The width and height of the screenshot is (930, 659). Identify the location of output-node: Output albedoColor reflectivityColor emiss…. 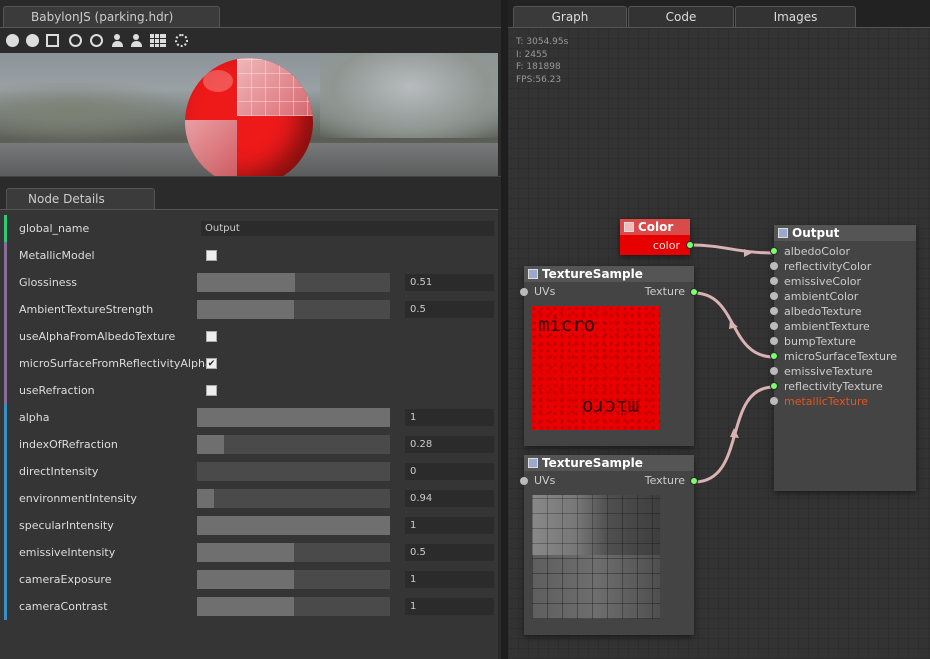
(843, 358).